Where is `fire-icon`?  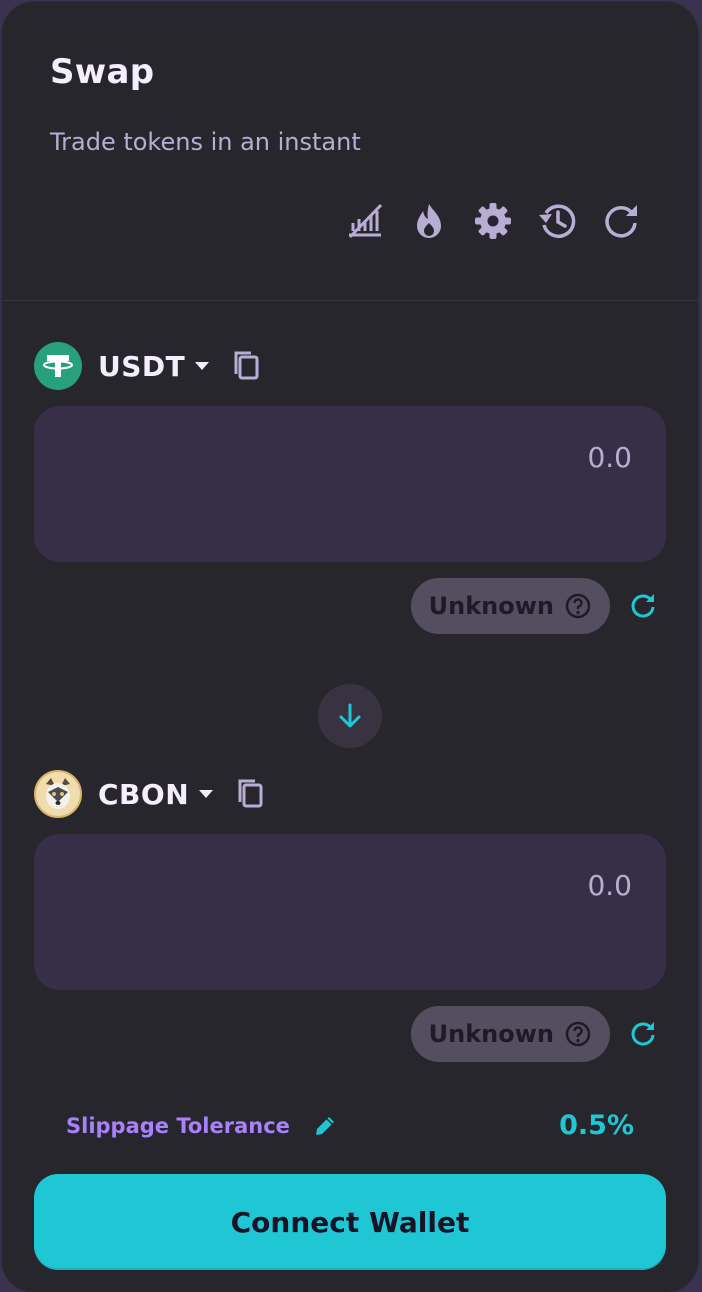 fire-icon is located at coordinates (429, 221).